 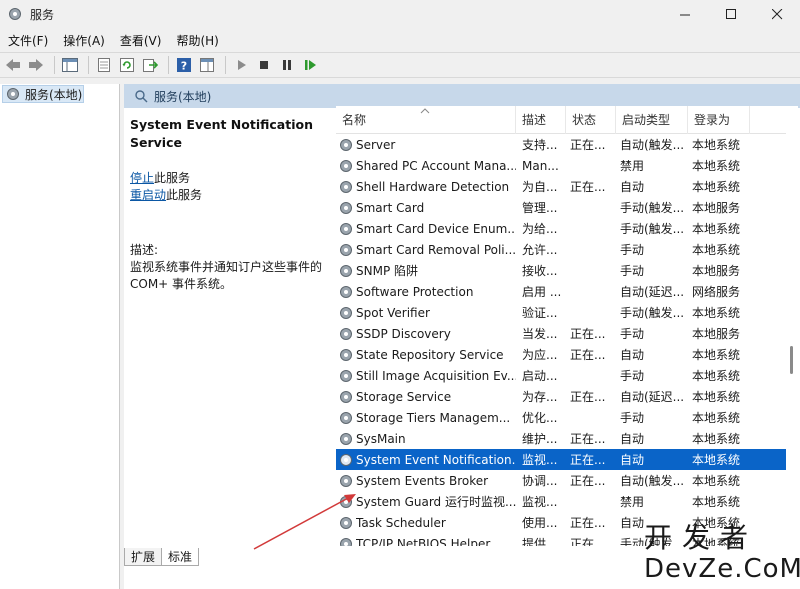 What do you see at coordinates (184, 65) in the screenshot?
I see `help-button: ?` at bounding box center [184, 65].